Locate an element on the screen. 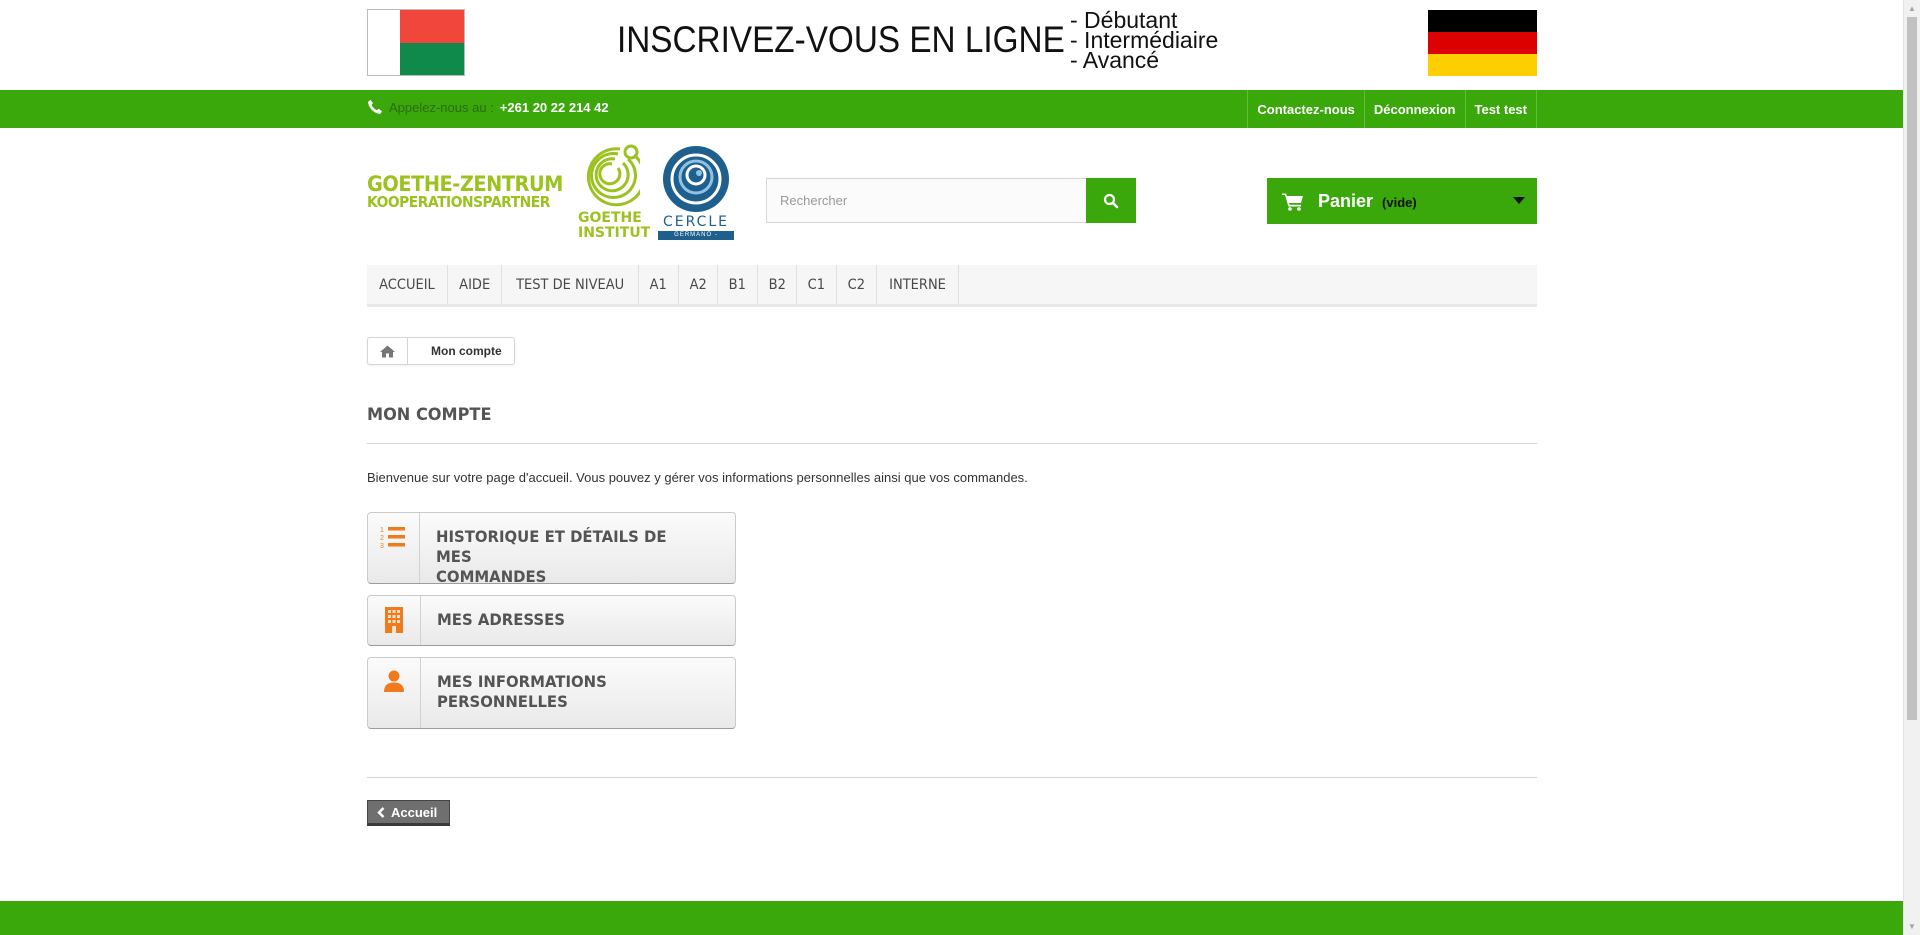 Image resolution: width=1920 pixels, height=935 pixels. menu-item-test-de-niveau: TEST DE NIVEAU is located at coordinates (571, 284).